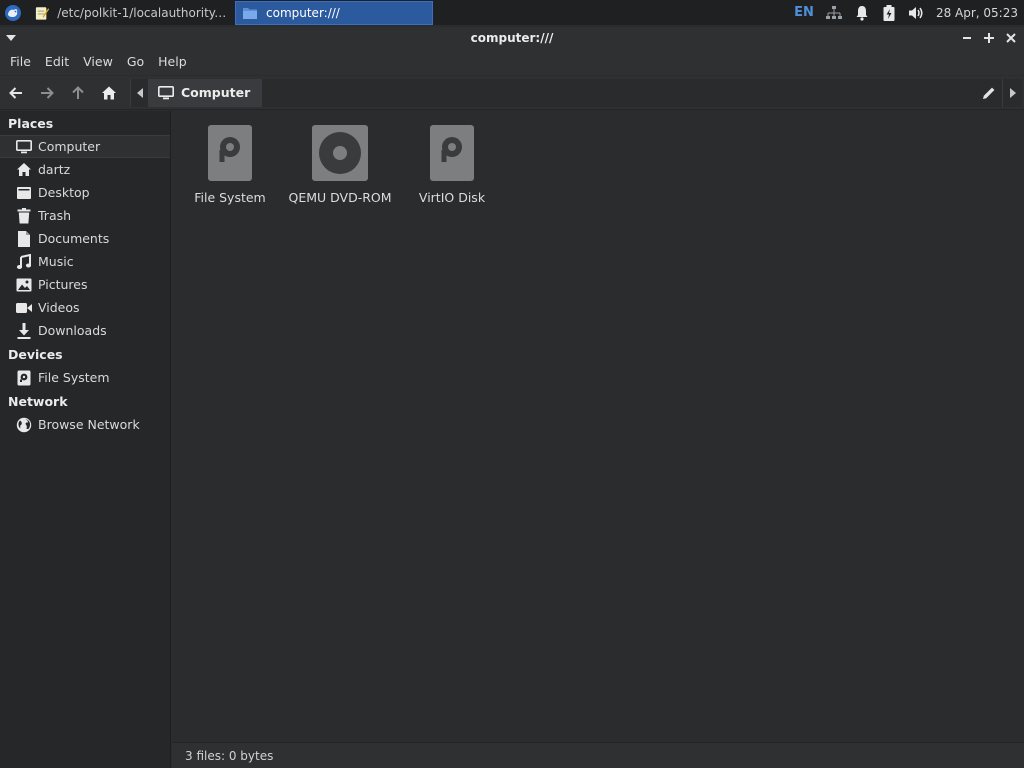 The width and height of the screenshot is (1024, 768). Describe the element at coordinates (916, 13) in the screenshot. I see `volume-icon` at that location.